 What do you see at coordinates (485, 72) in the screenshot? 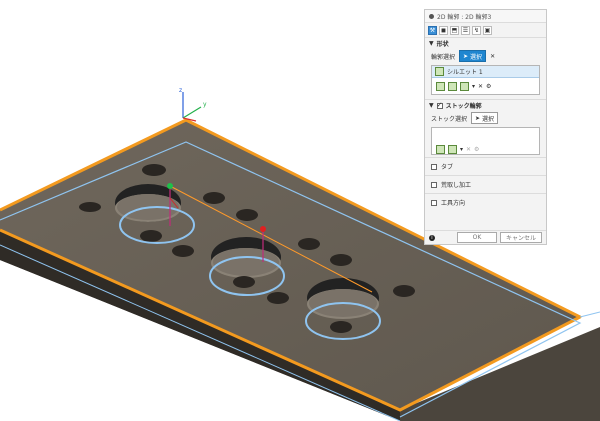
I see `silhouette-item: シルエット 1` at bounding box center [485, 72].